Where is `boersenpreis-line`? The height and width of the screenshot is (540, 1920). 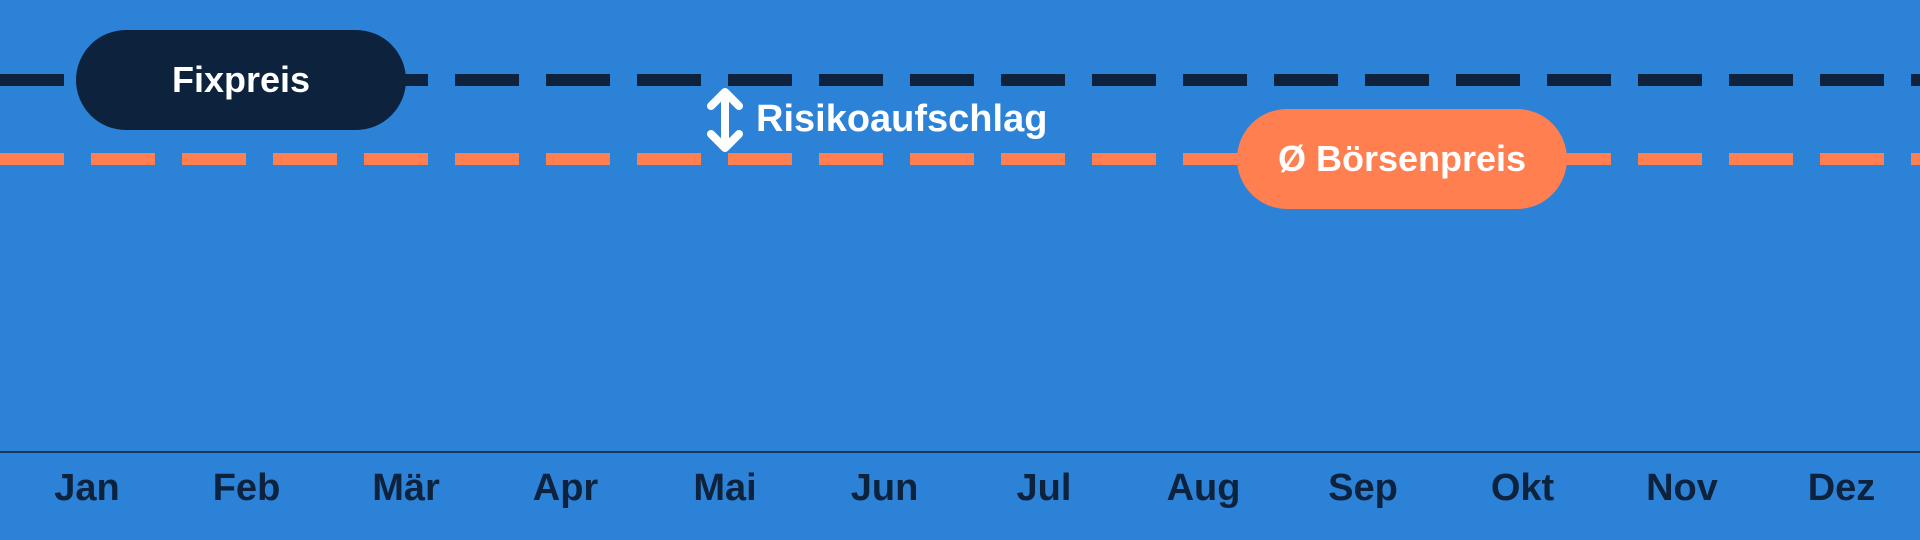 boersenpreis-line is located at coordinates (960, 159).